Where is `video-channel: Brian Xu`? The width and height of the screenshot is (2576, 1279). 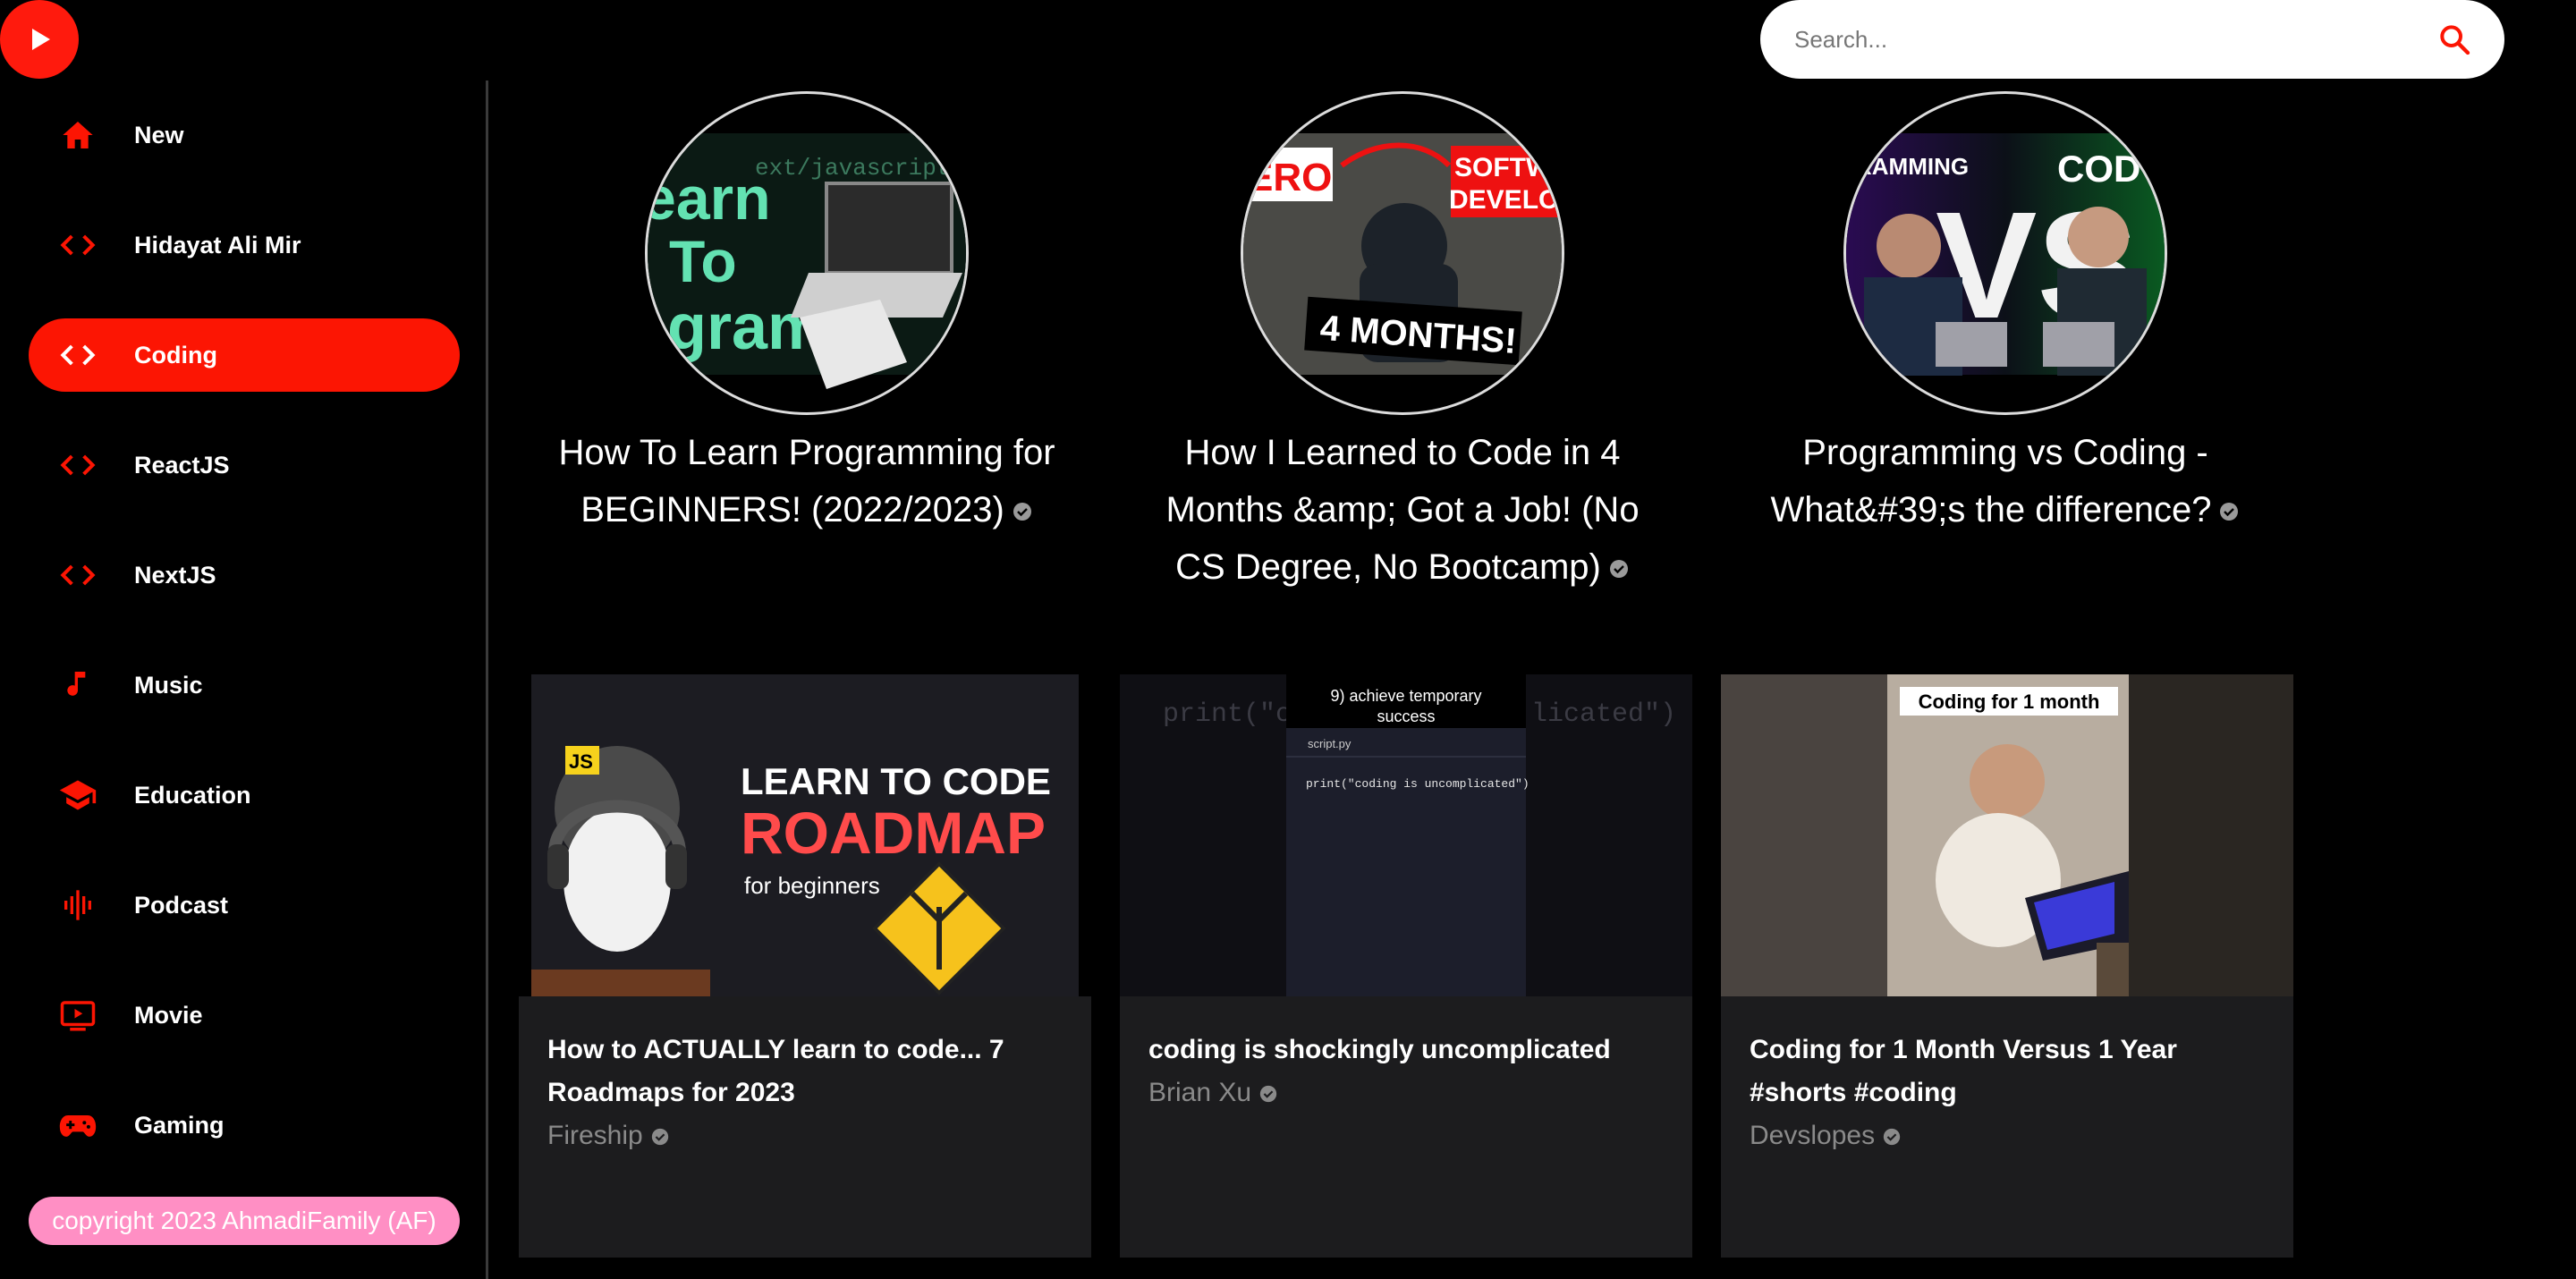 video-channel: Brian Xu is located at coordinates (1406, 1093).